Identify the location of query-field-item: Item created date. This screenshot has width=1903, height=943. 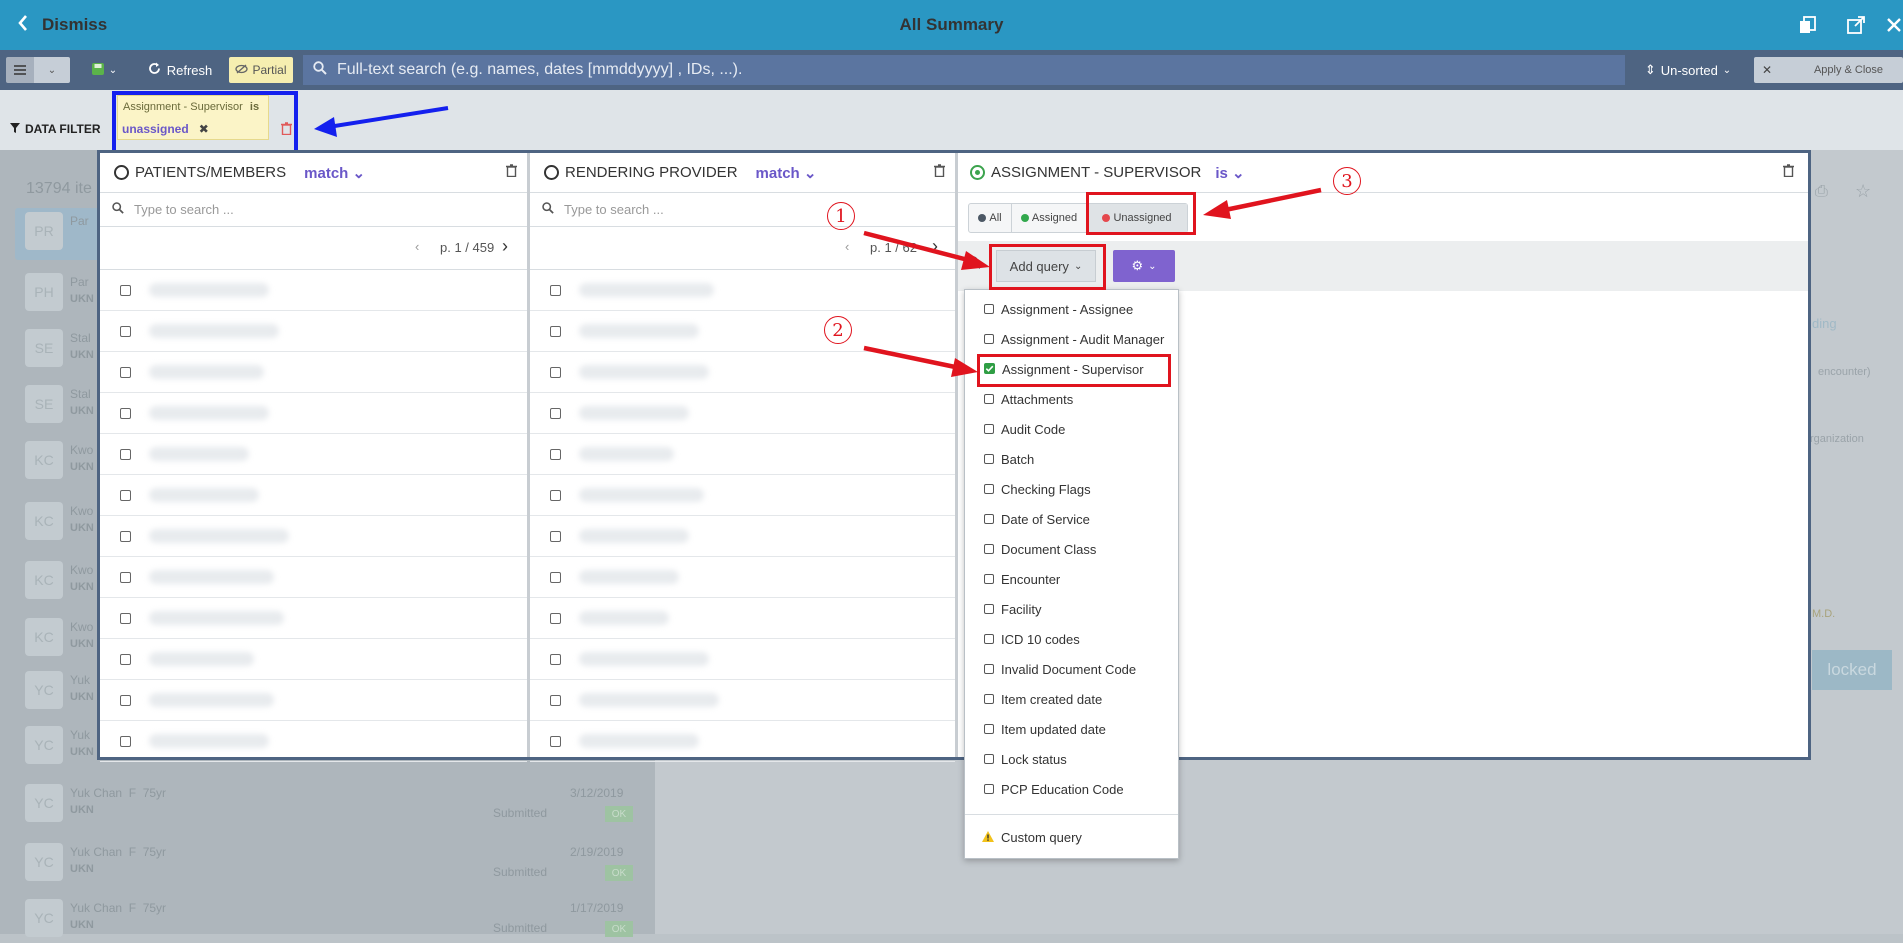
(1071, 699).